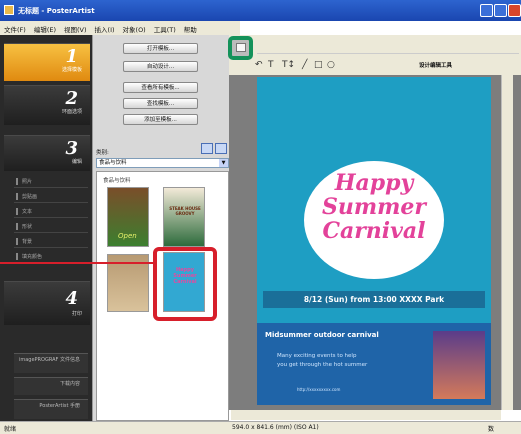 The height and width of the screenshot is (434, 521). What do you see at coordinates (113, 163) in the screenshot?
I see `category-value: 食品与饮料` at bounding box center [113, 163].